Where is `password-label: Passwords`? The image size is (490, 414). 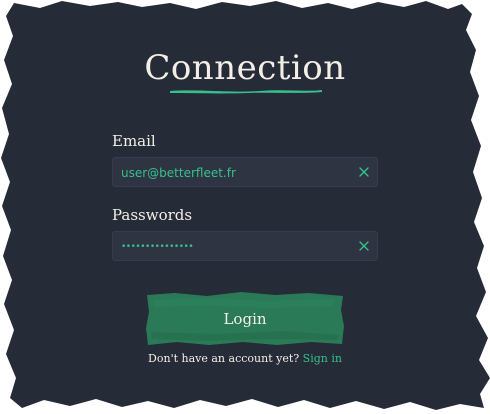 password-label: Passwords is located at coordinates (152, 215).